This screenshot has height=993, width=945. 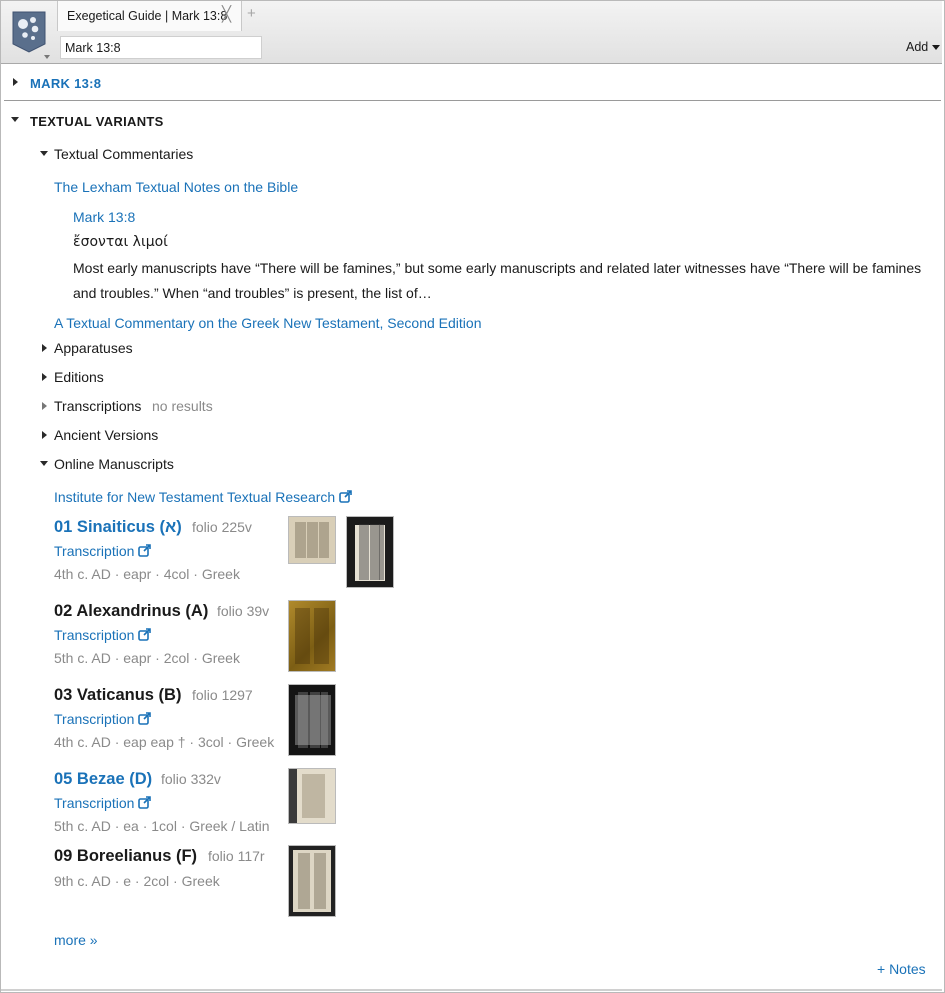 What do you see at coordinates (471, 990) in the screenshot?
I see `panel-bottom-border` at bounding box center [471, 990].